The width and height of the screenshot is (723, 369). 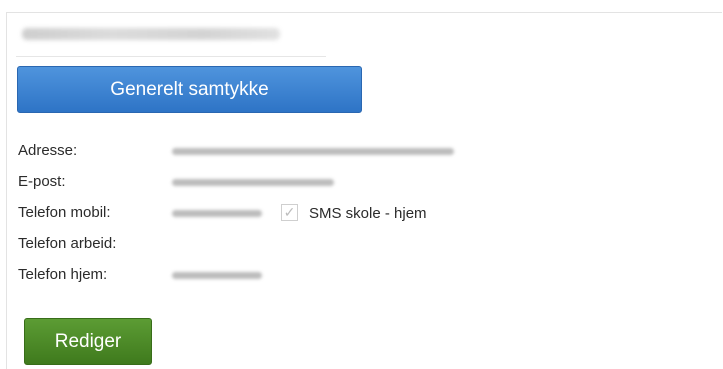 What do you see at coordinates (171, 56) in the screenshot?
I see `name-divider` at bounding box center [171, 56].